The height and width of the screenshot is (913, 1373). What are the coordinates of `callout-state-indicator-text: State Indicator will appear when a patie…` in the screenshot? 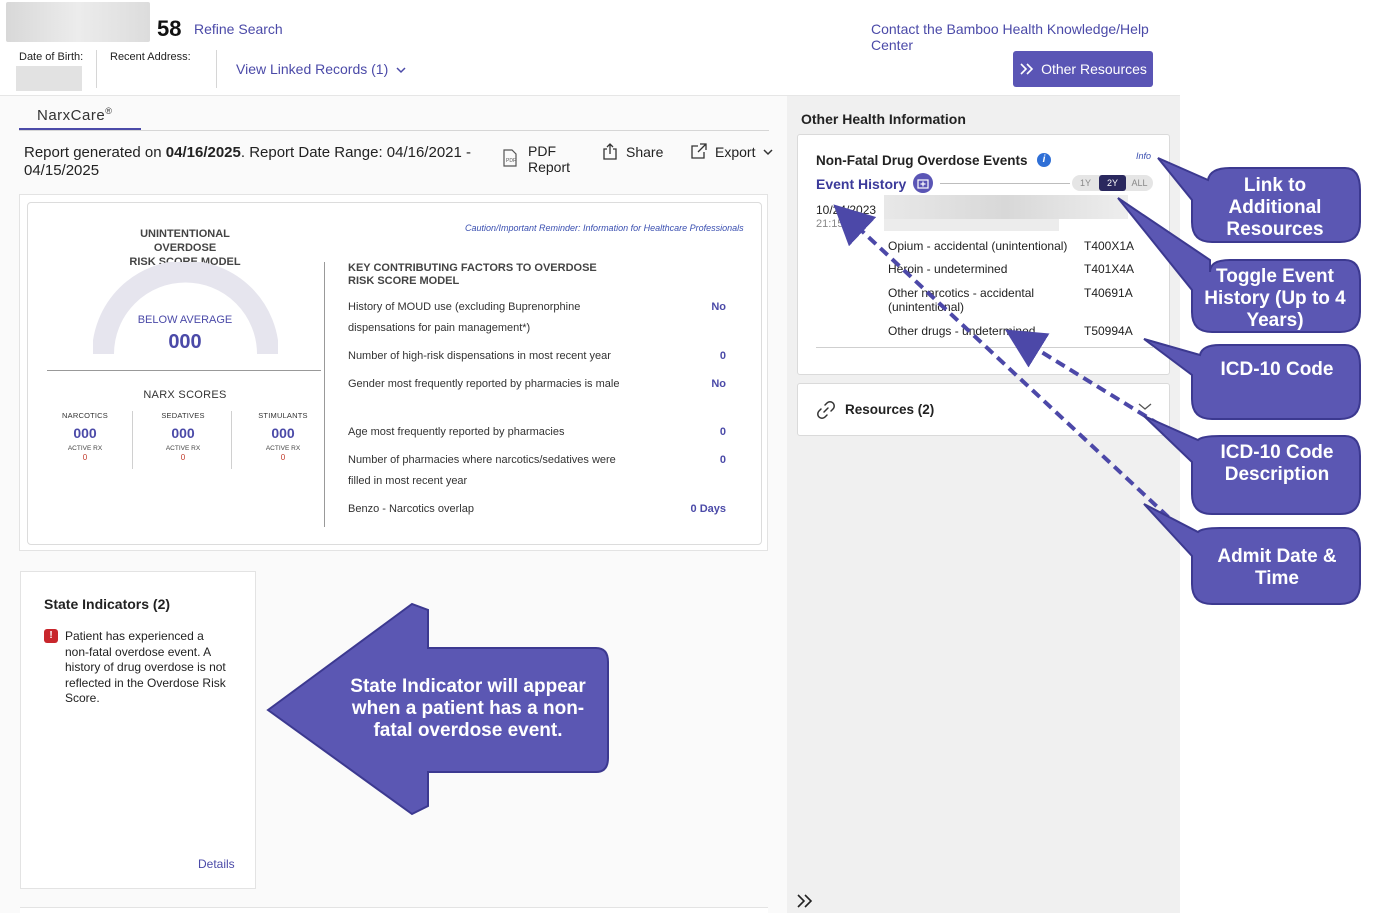 It's located at (468, 708).